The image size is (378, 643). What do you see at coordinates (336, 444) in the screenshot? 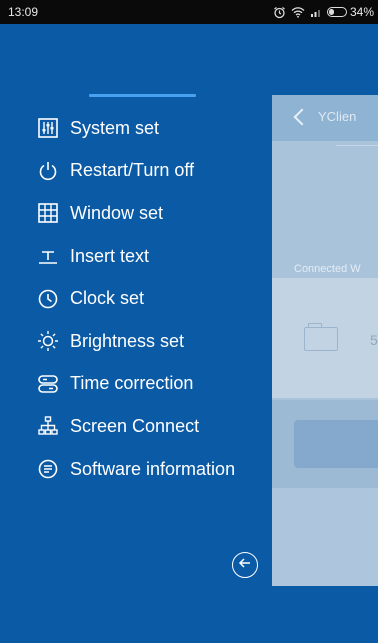
I see `background-button` at bounding box center [336, 444].